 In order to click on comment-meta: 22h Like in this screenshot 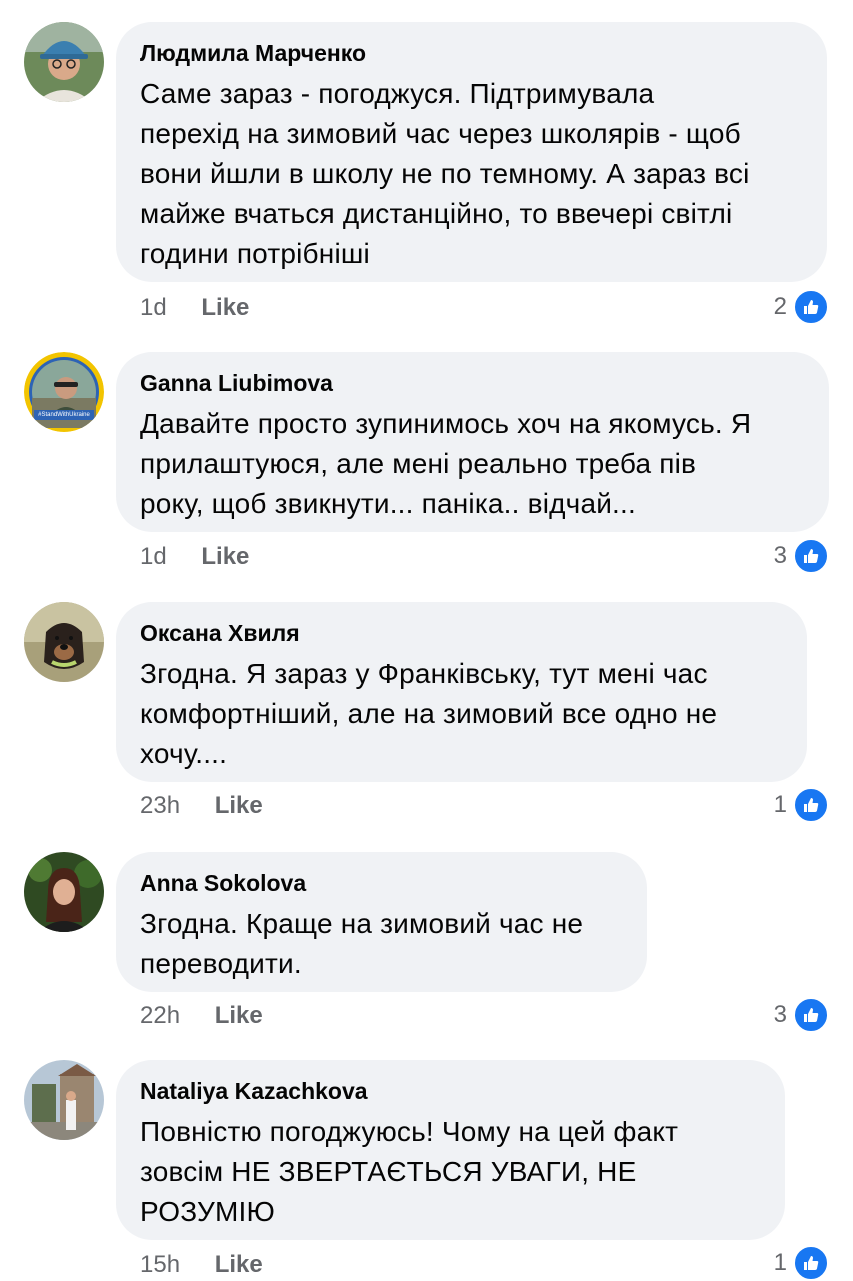, I will do `click(201, 1016)`.